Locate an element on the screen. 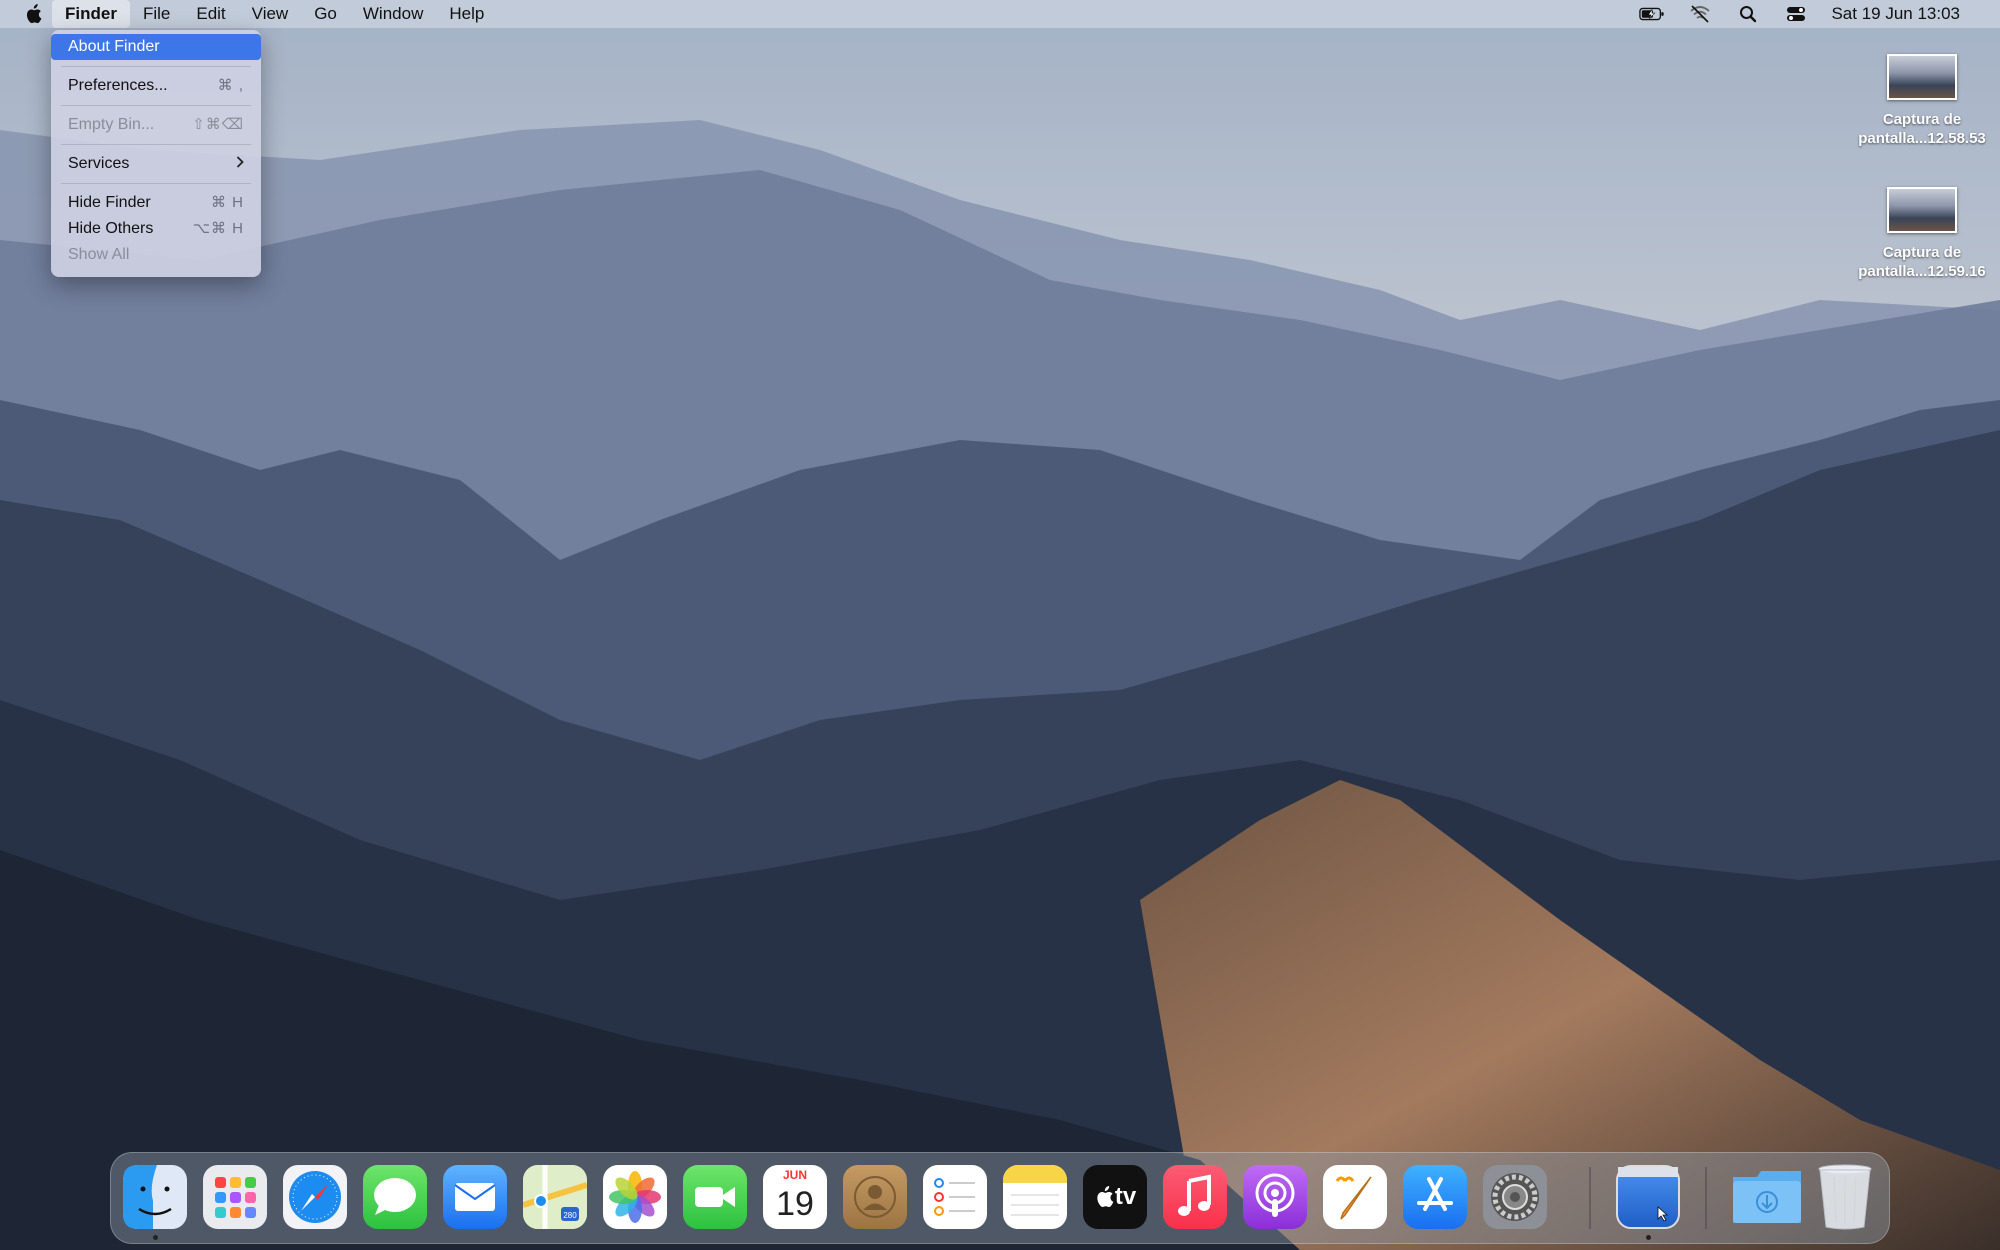  maps-icon: 280 is located at coordinates (555, 1197).